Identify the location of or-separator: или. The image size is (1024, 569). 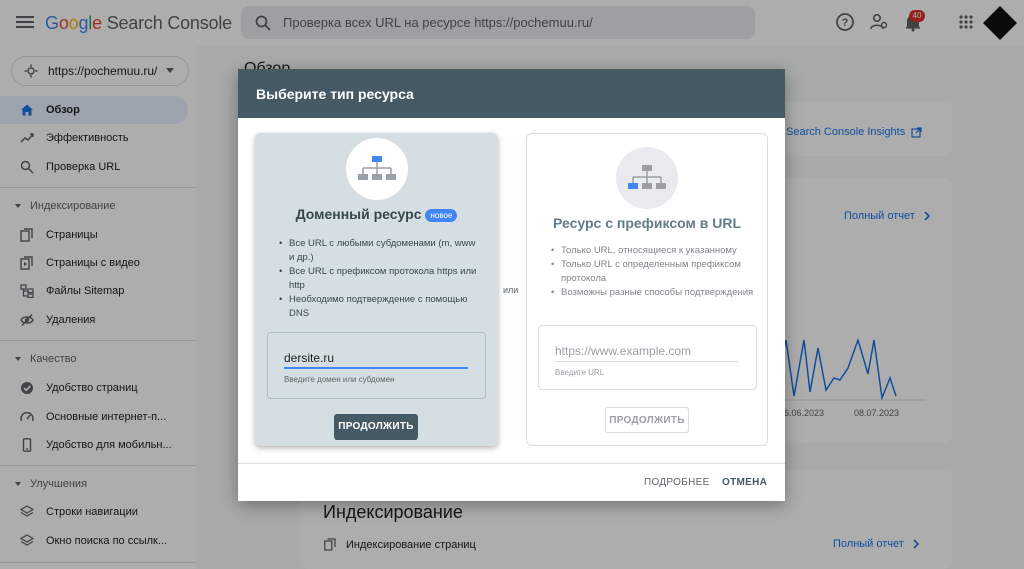
(511, 290).